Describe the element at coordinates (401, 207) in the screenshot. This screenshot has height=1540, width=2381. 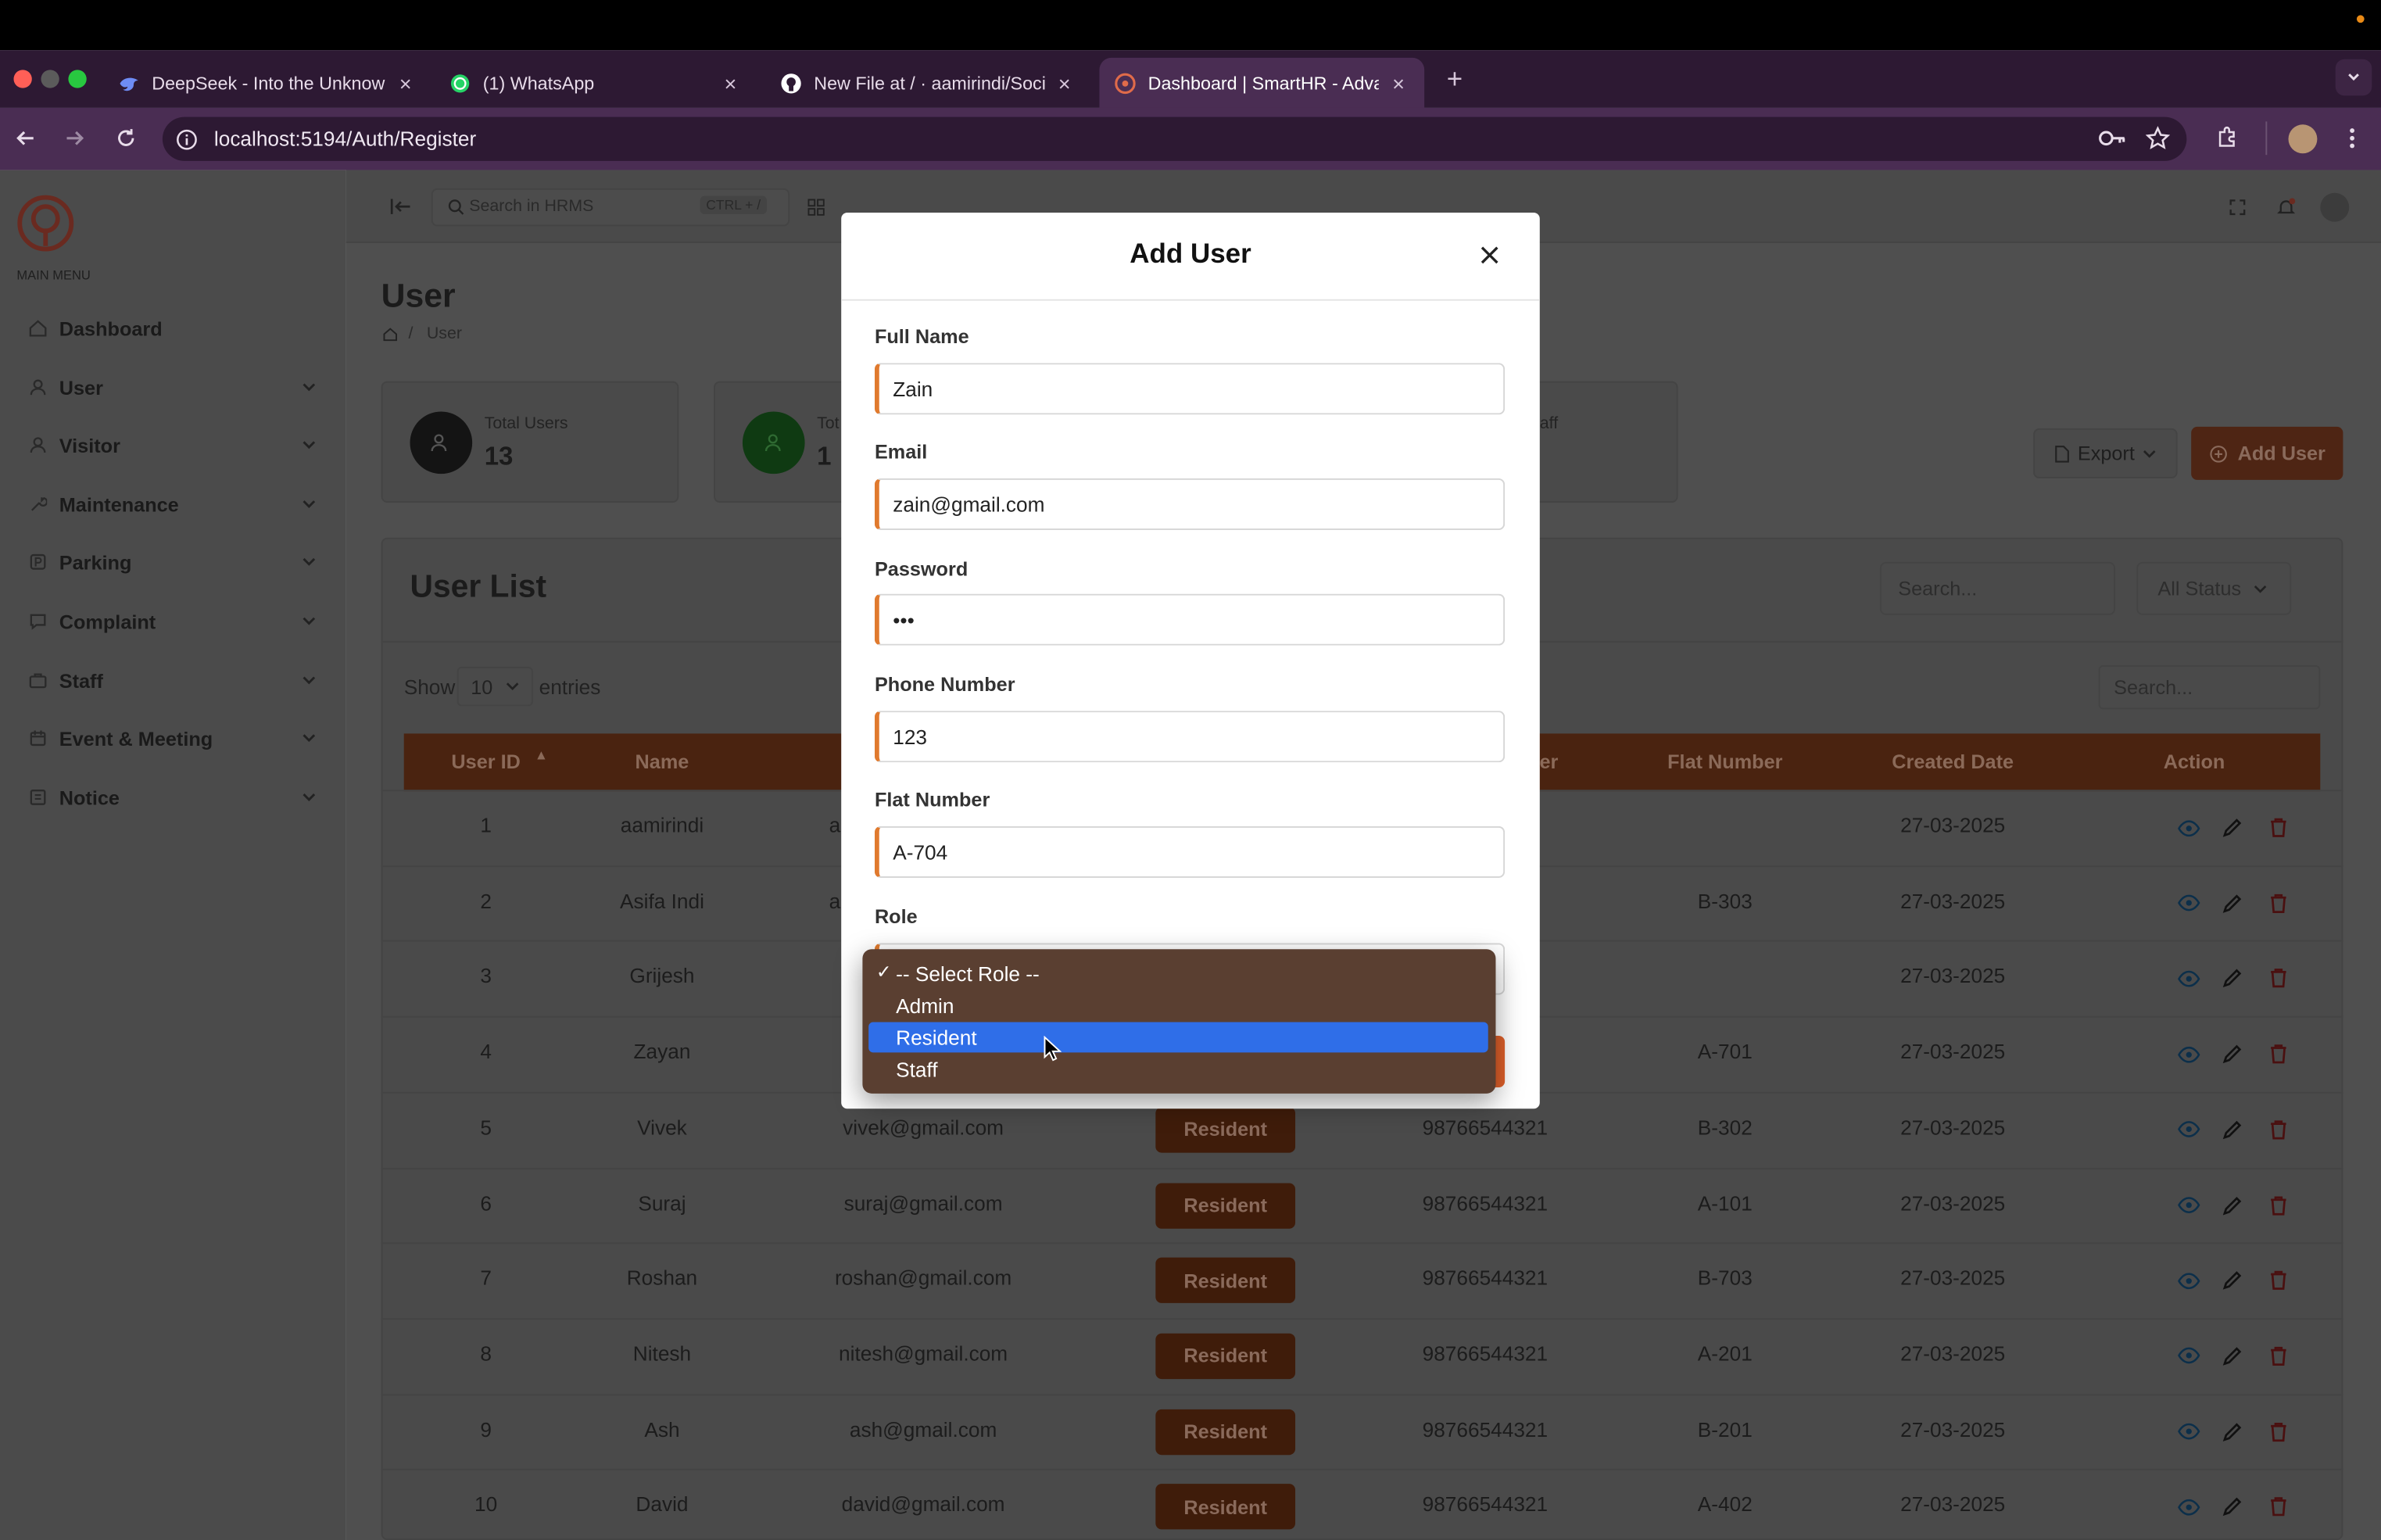
I see `collapse-sidebar-icon` at that location.